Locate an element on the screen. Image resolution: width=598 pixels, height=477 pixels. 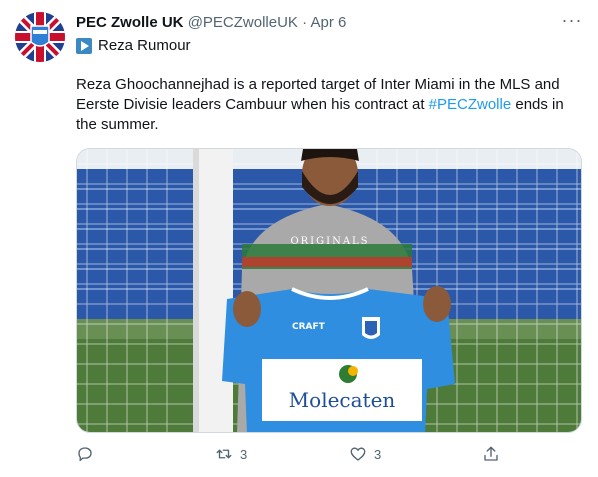
retweet-icon is located at coordinates (224, 454).